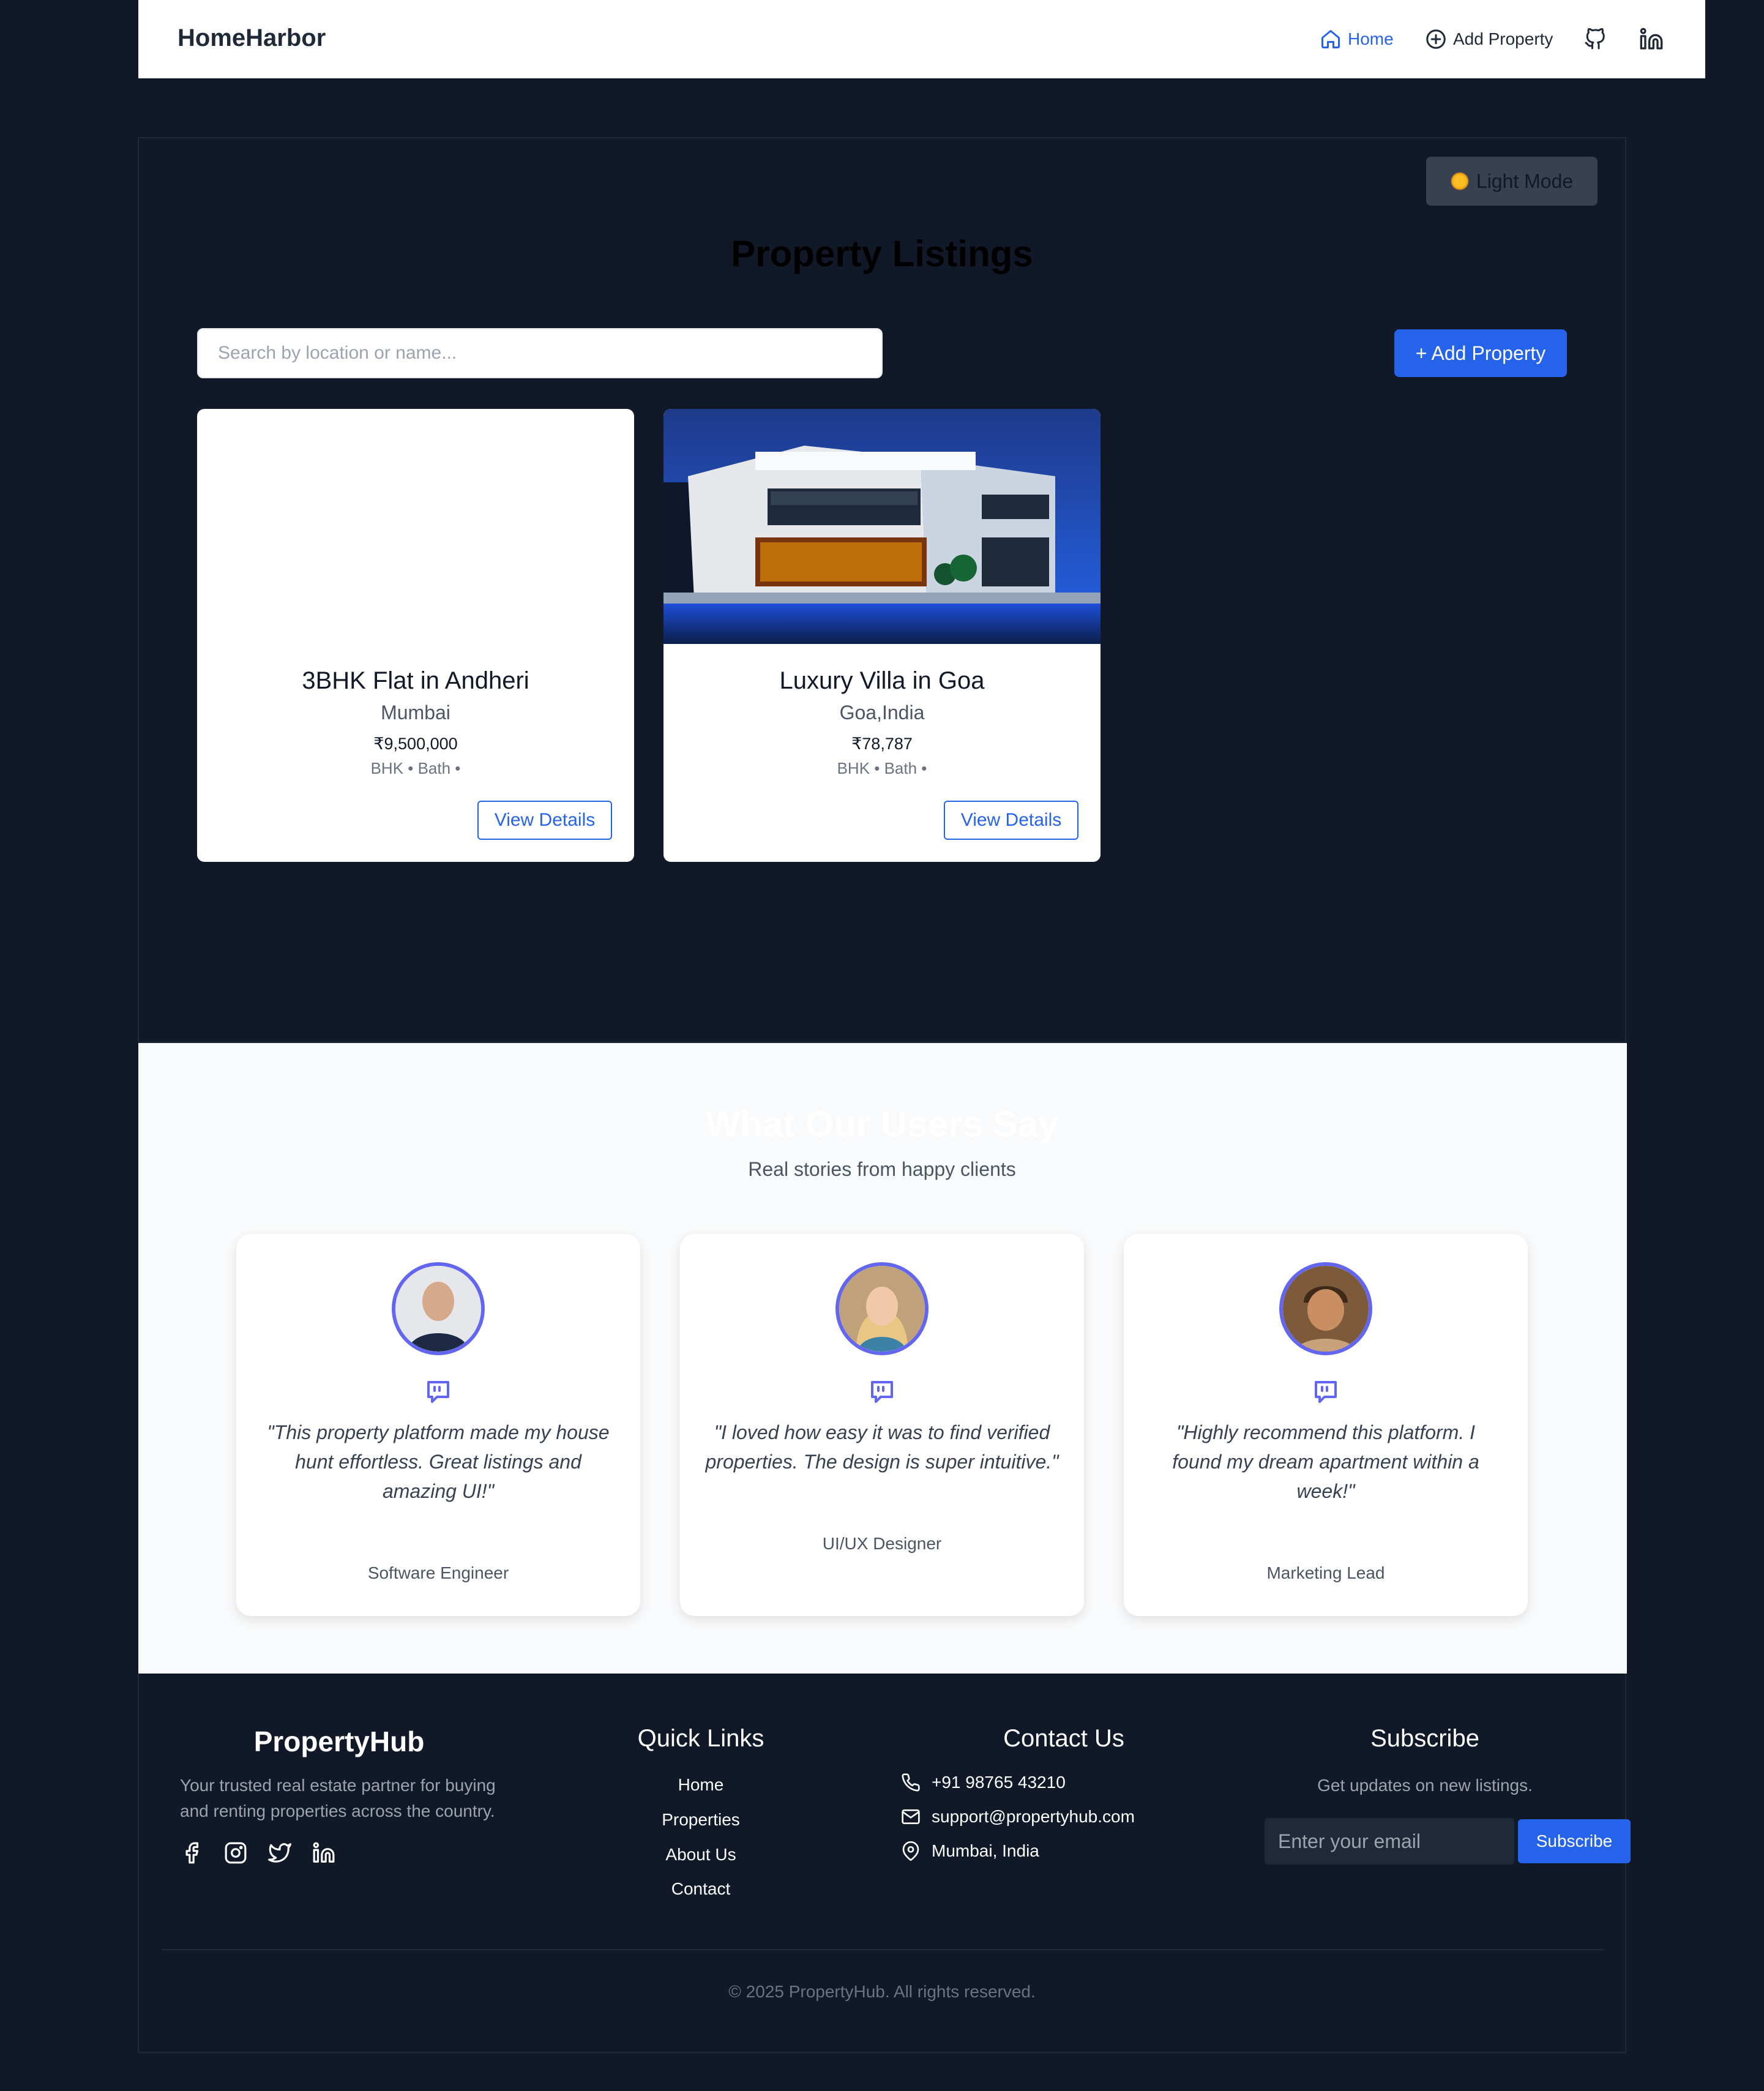  Describe the element at coordinates (1371, 38) in the screenshot. I see `nav-home-label: Home` at that location.